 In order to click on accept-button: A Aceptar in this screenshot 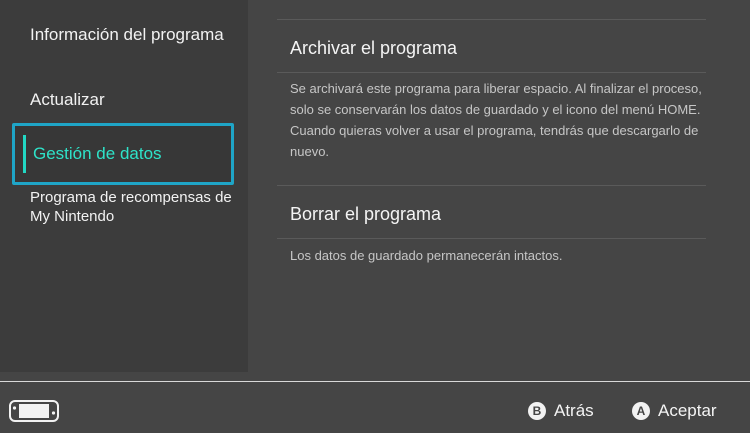, I will do `click(674, 411)`.